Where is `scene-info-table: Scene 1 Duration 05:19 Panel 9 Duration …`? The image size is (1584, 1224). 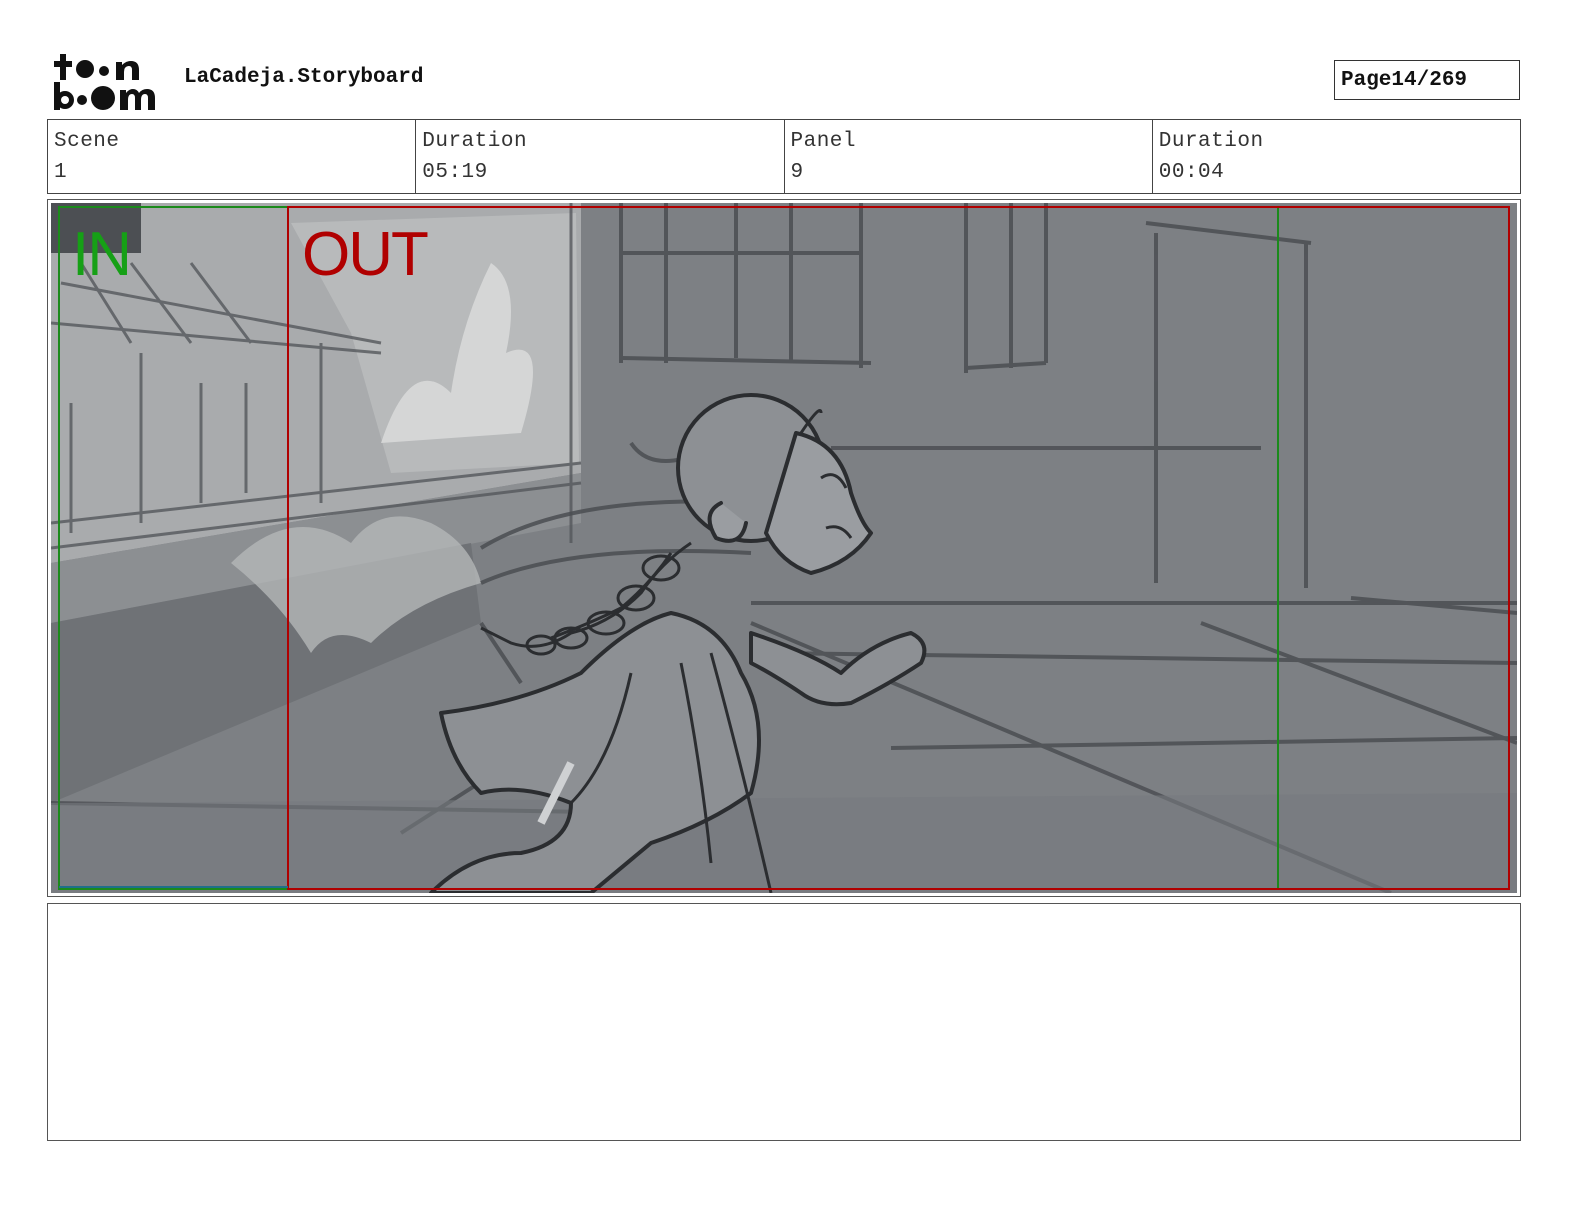
scene-info-table: Scene 1 Duration 05:19 Panel 9 Duration … is located at coordinates (784, 156).